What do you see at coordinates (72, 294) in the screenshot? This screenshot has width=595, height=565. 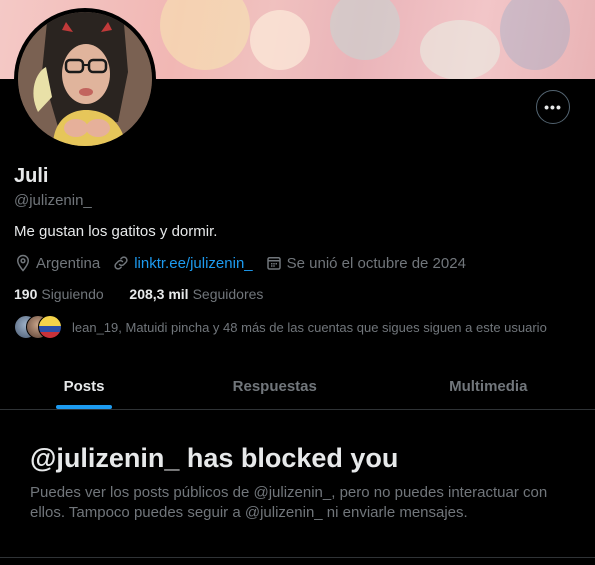 I see `following-label: Siguiendo` at bounding box center [72, 294].